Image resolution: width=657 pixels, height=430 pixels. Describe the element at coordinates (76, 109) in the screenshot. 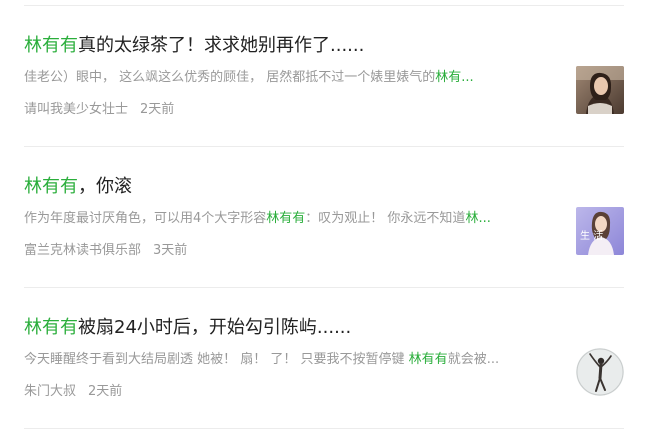

I see `article-author: 请叫我美少女壮士` at that location.